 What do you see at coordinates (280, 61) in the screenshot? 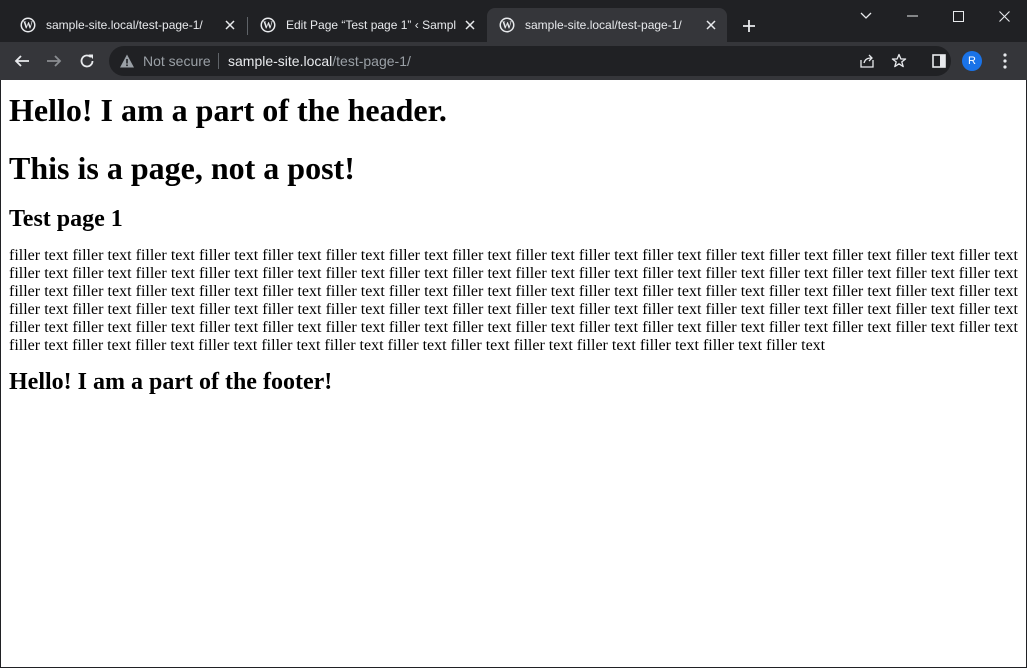
I see `url-host: sample-site.local` at bounding box center [280, 61].